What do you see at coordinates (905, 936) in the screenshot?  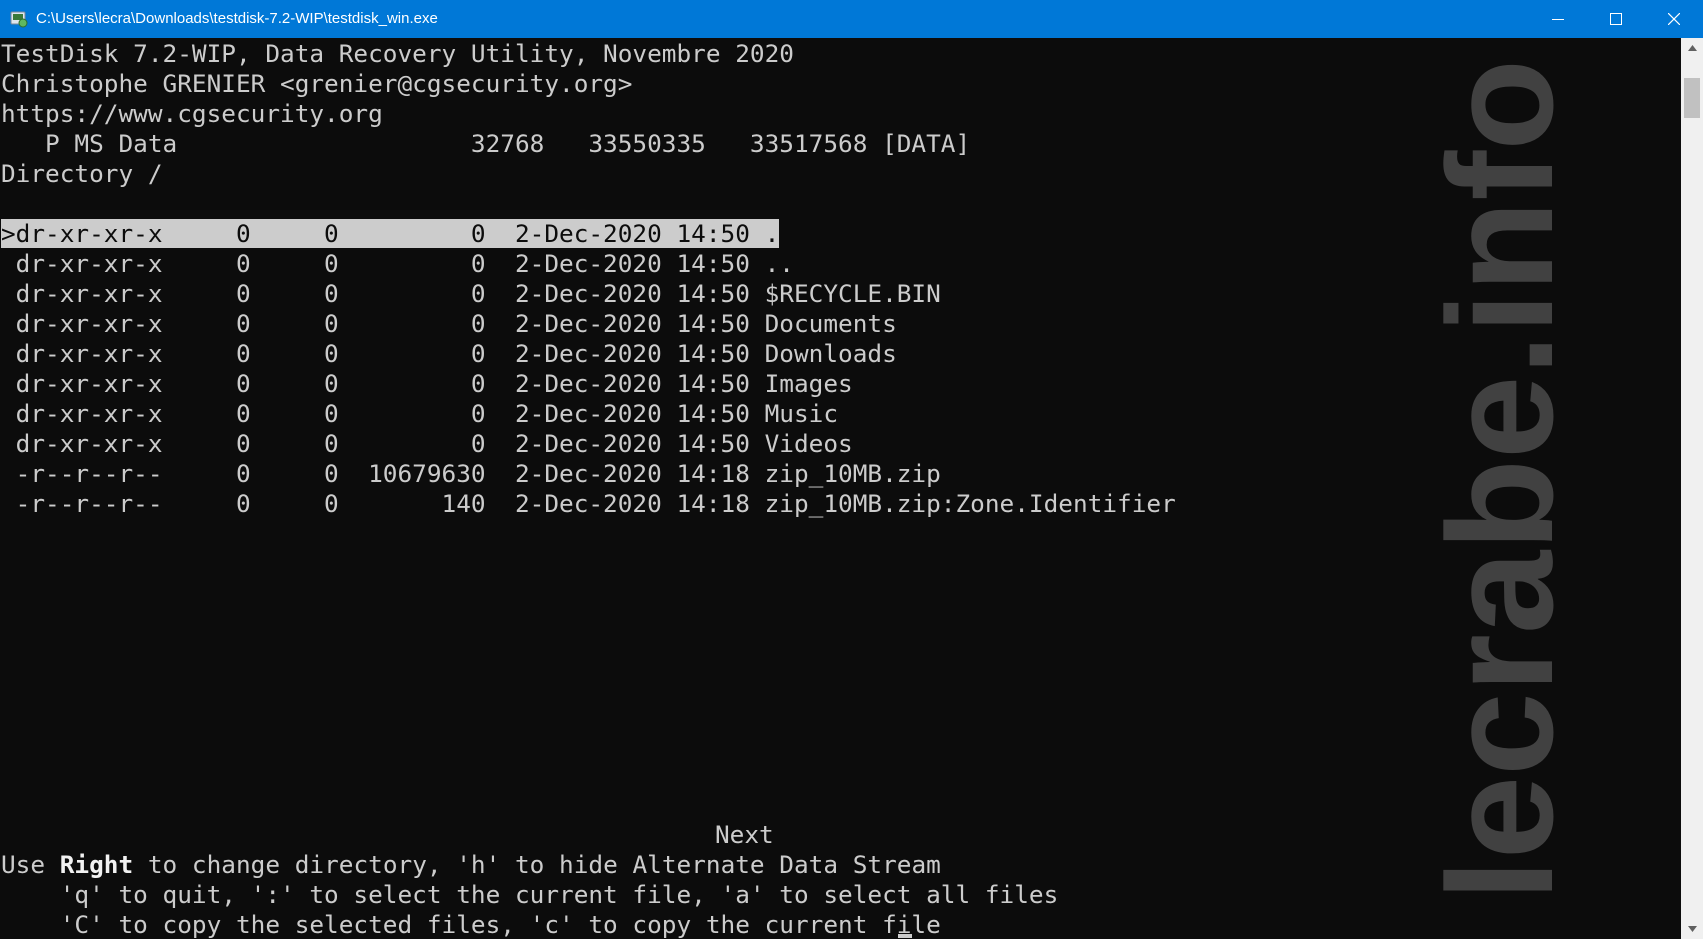 I see `text-cursor` at bounding box center [905, 936].